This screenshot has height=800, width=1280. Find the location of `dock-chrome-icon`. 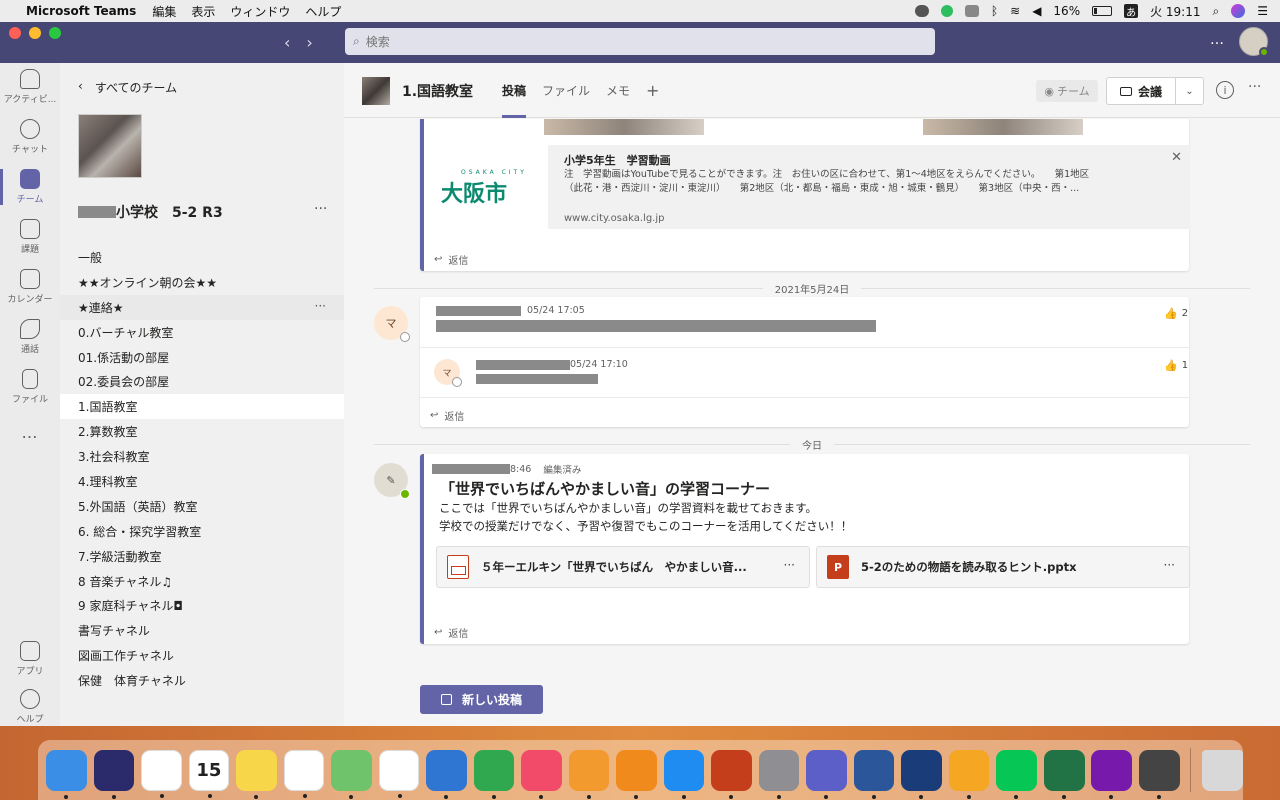

dock-chrome-icon is located at coordinates (161, 773).